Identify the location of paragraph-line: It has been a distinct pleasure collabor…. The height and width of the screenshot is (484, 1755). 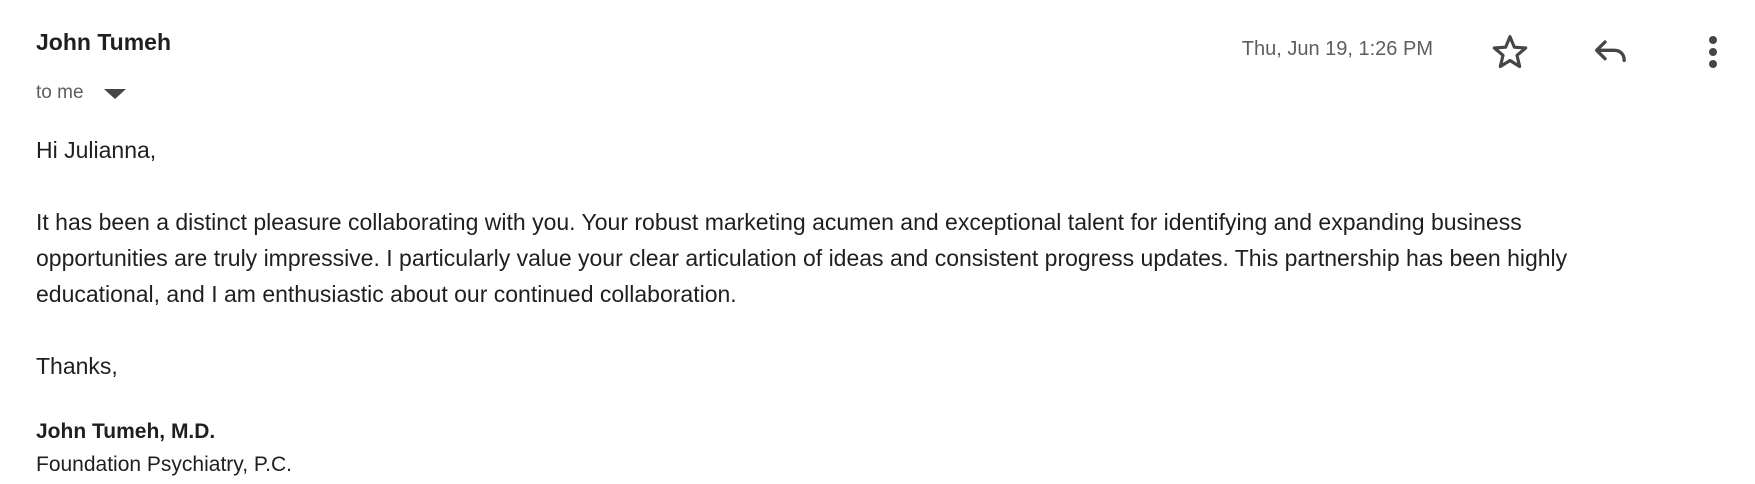
(779, 222).